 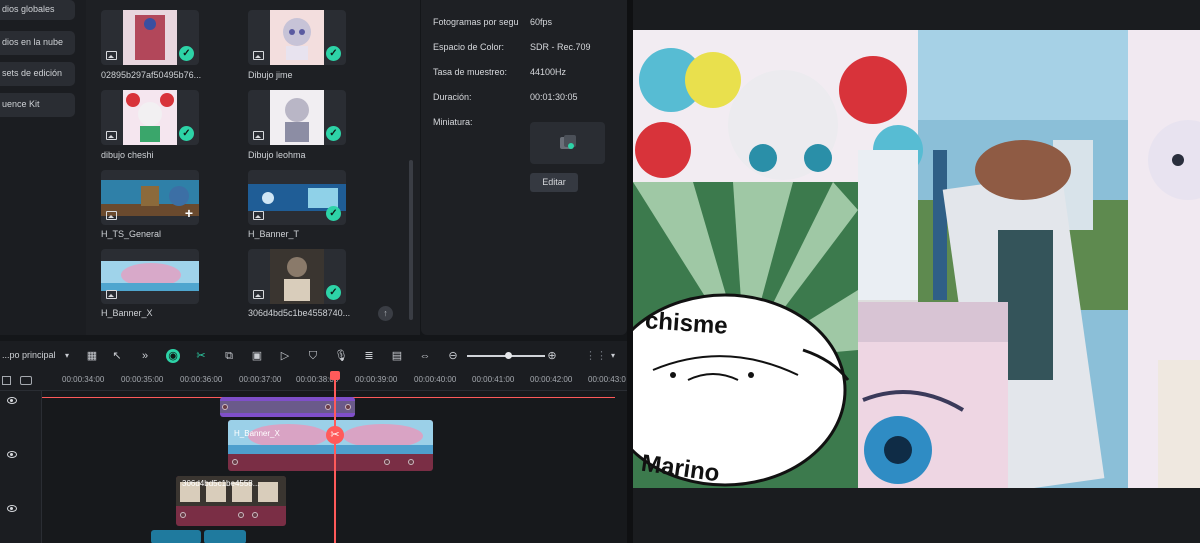 I want to click on scissors-icon: ✂, so click(x=335, y=435).